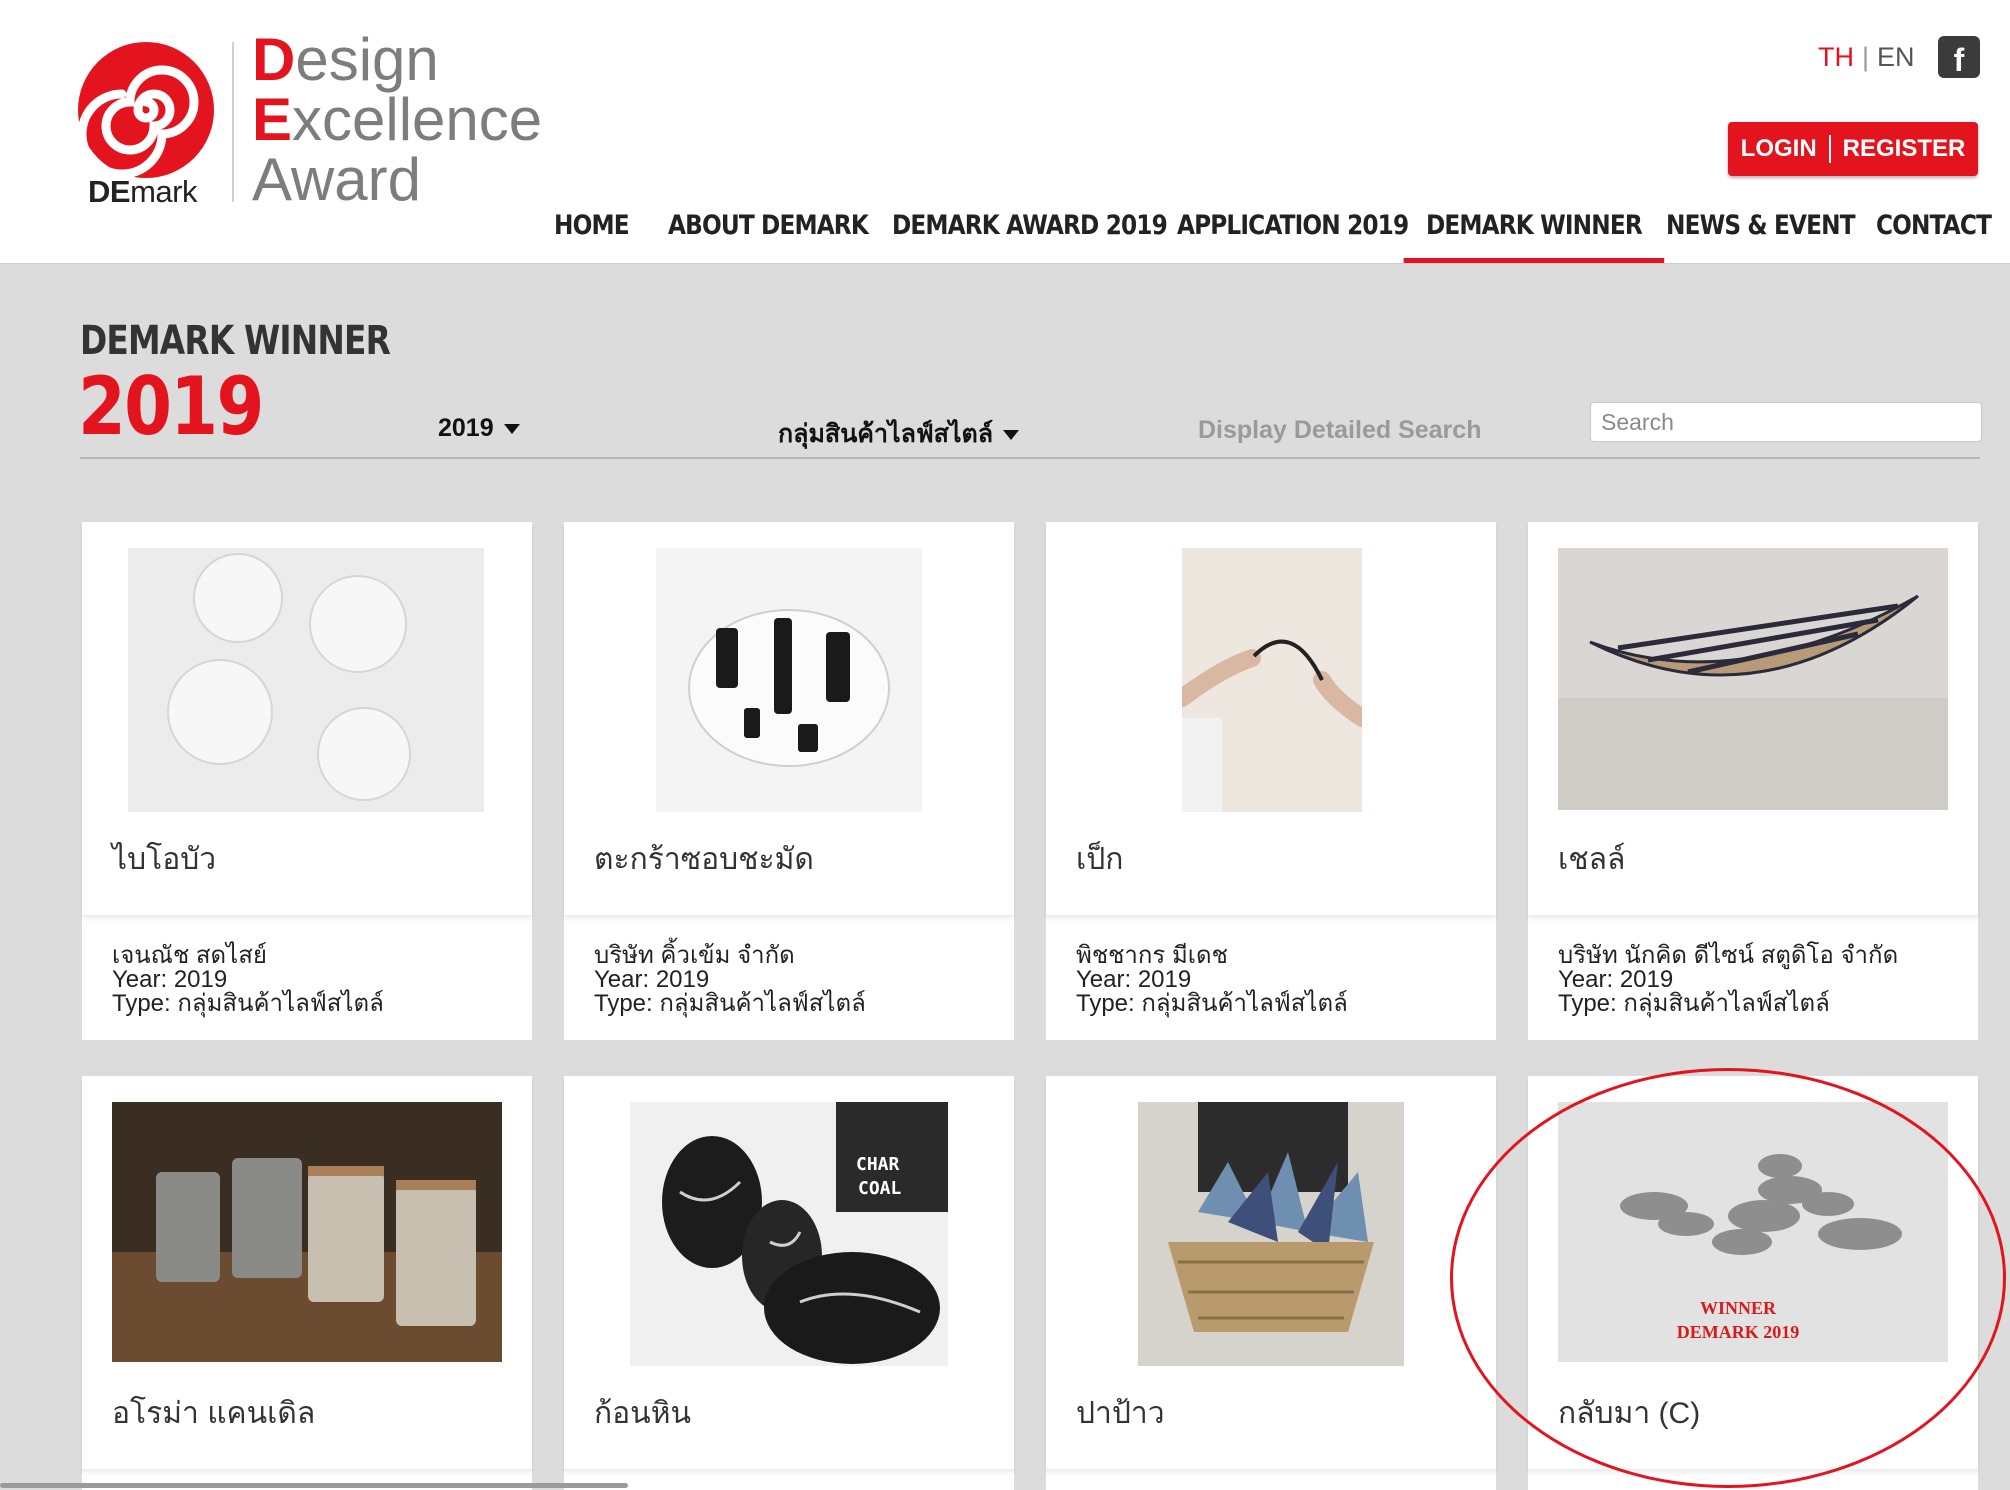 This screenshot has height=1490, width=2010. Describe the element at coordinates (479, 428) in the screenshot. I see `year-dropdown: 2019` at that location.